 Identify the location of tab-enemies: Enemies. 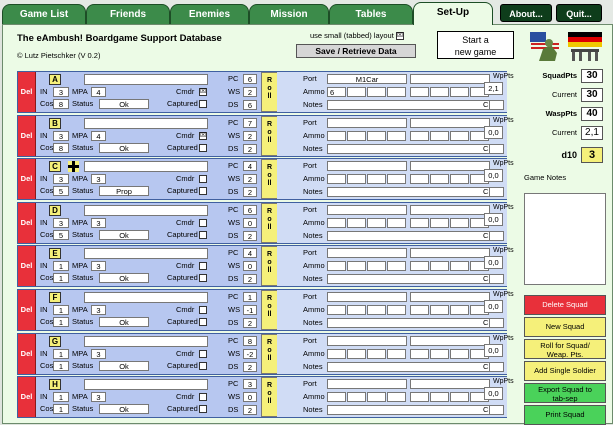
(209, 14).